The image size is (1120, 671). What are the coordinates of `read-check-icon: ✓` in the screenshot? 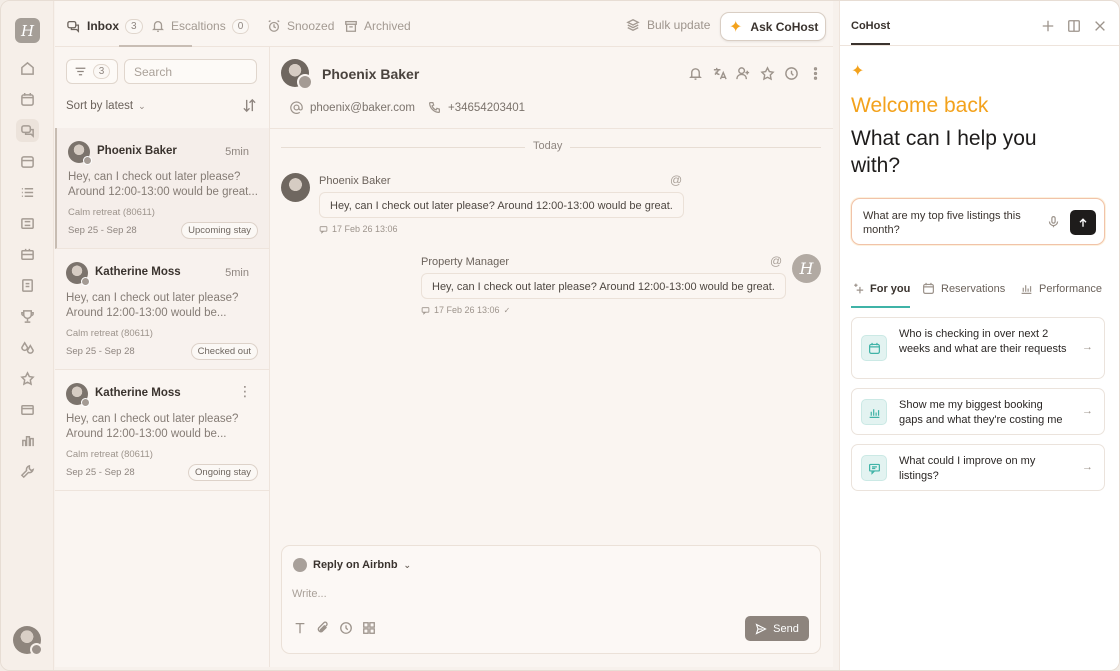 It's located at (507, 310).